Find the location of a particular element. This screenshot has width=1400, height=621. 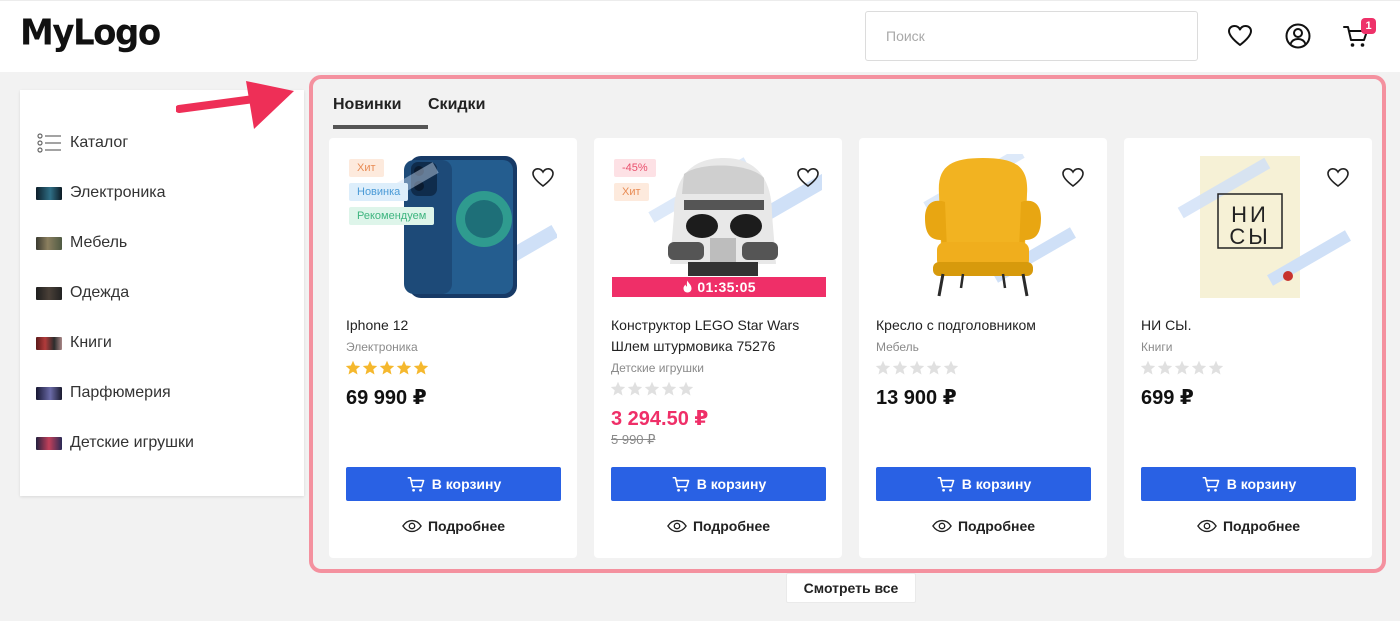

sidebar-item-perfume: Парфюмерия is located at coordinates (103, 393).